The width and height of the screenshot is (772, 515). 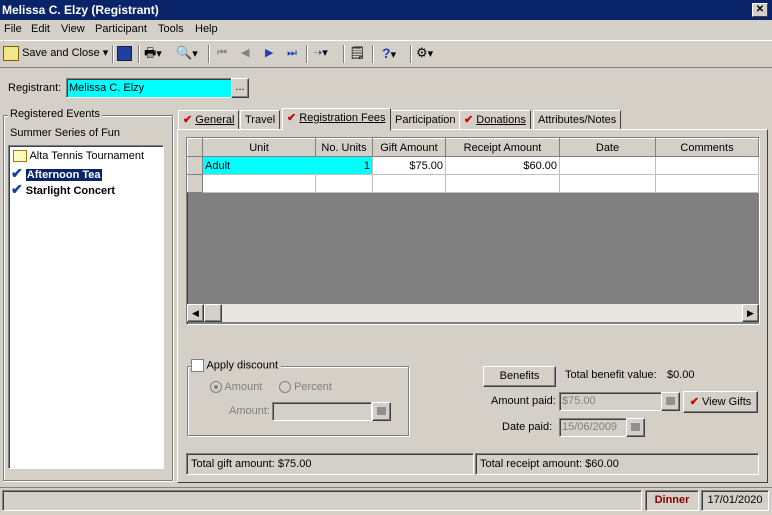 I want to click on goto-button: ➝▾, so click(x=320, y=53).